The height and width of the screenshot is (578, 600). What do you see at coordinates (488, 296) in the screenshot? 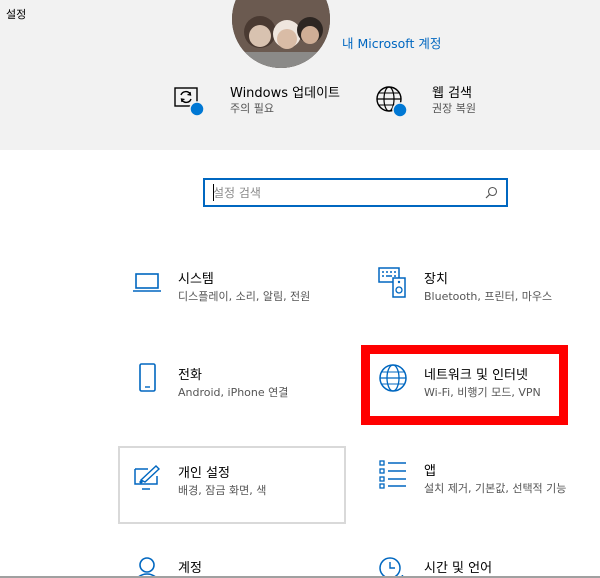
I see `tile-devices-subtitle: Bluetooth, 프린터, 마우스` at bounding box center [488, 296].